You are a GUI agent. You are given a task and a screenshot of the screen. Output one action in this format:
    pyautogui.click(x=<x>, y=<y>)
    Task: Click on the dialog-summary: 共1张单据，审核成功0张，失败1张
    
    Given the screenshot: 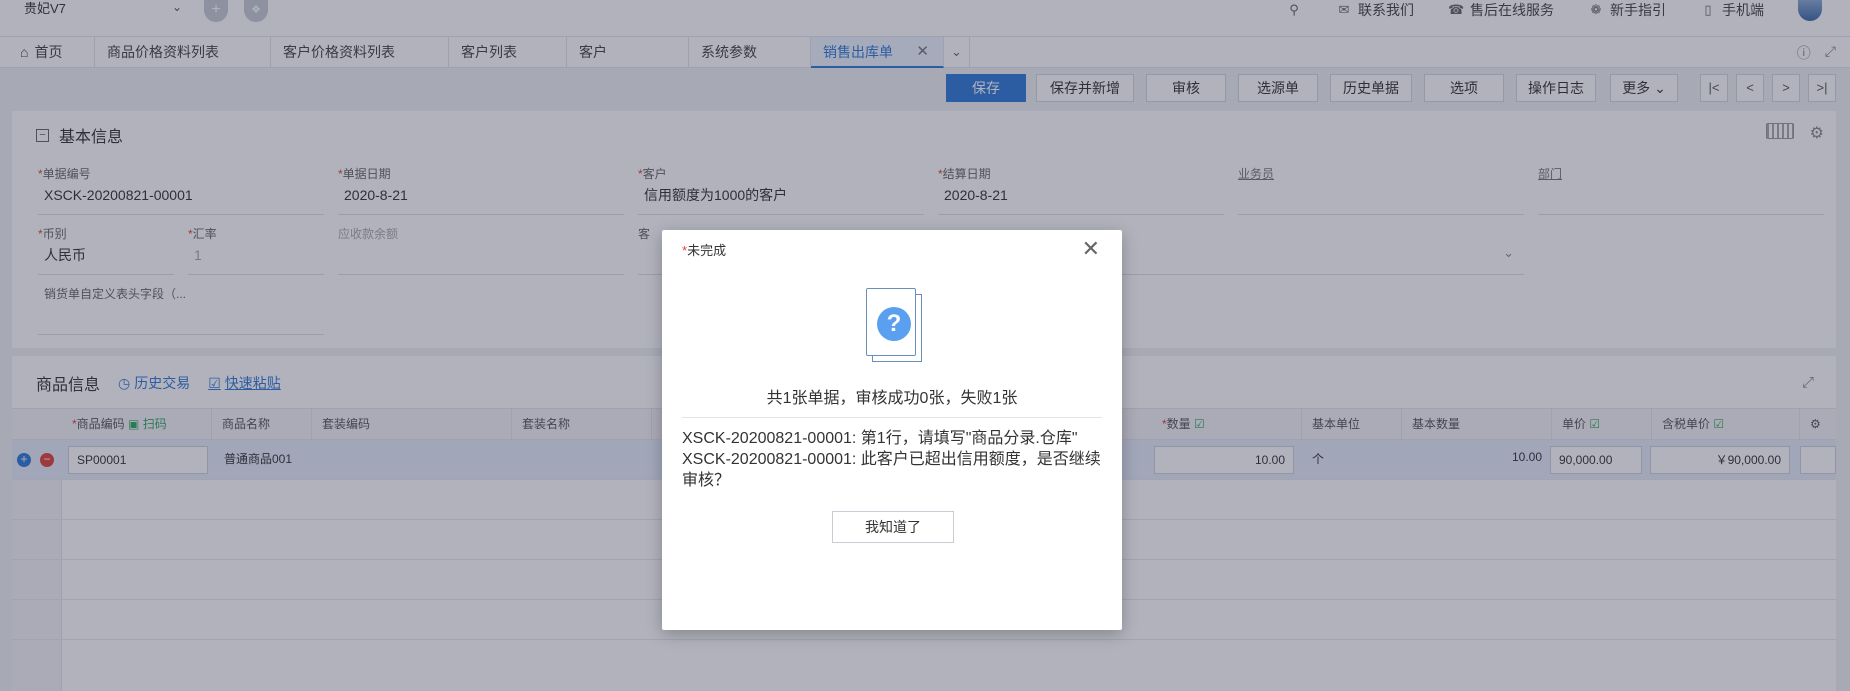 What is the action you would take?
    pyautogui.click(x=892, y=398)
    